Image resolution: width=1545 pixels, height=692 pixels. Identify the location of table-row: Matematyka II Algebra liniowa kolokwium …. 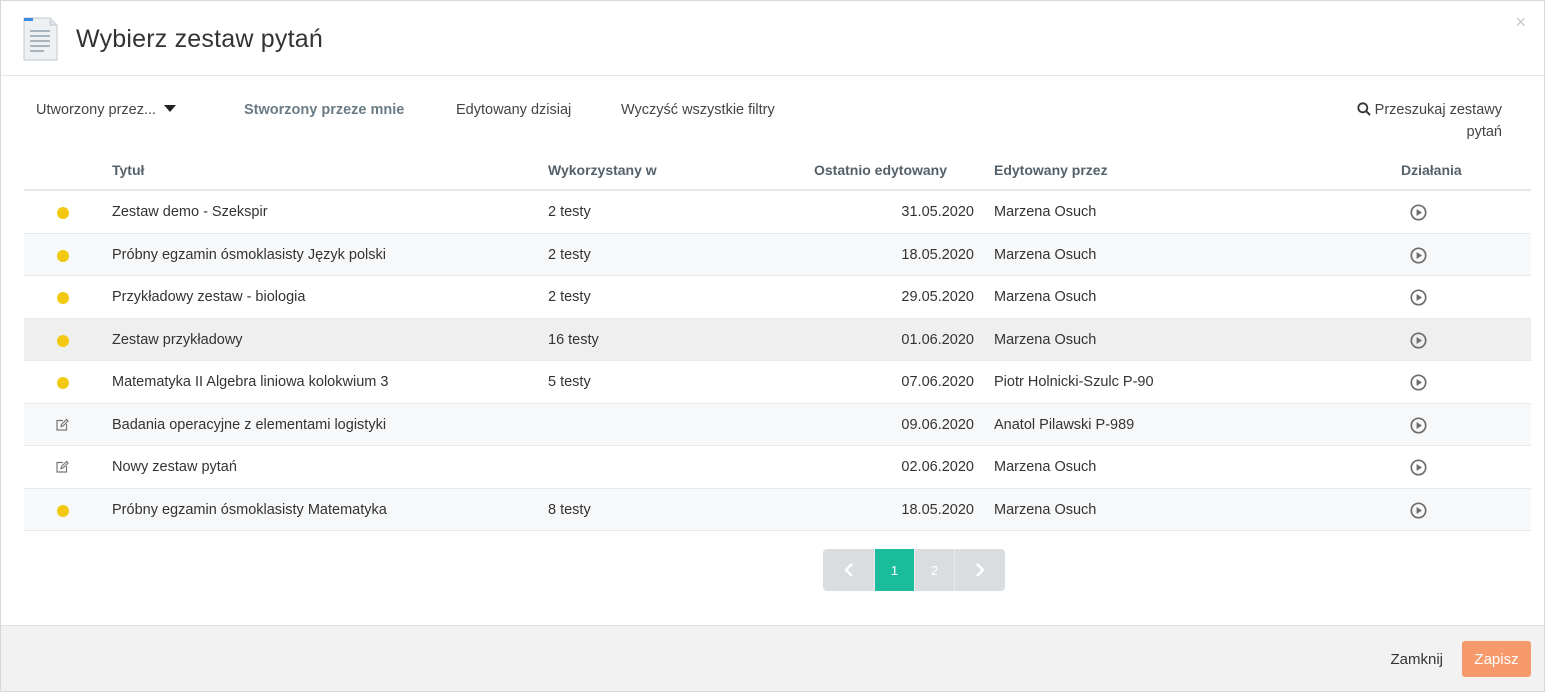
(777, 382).